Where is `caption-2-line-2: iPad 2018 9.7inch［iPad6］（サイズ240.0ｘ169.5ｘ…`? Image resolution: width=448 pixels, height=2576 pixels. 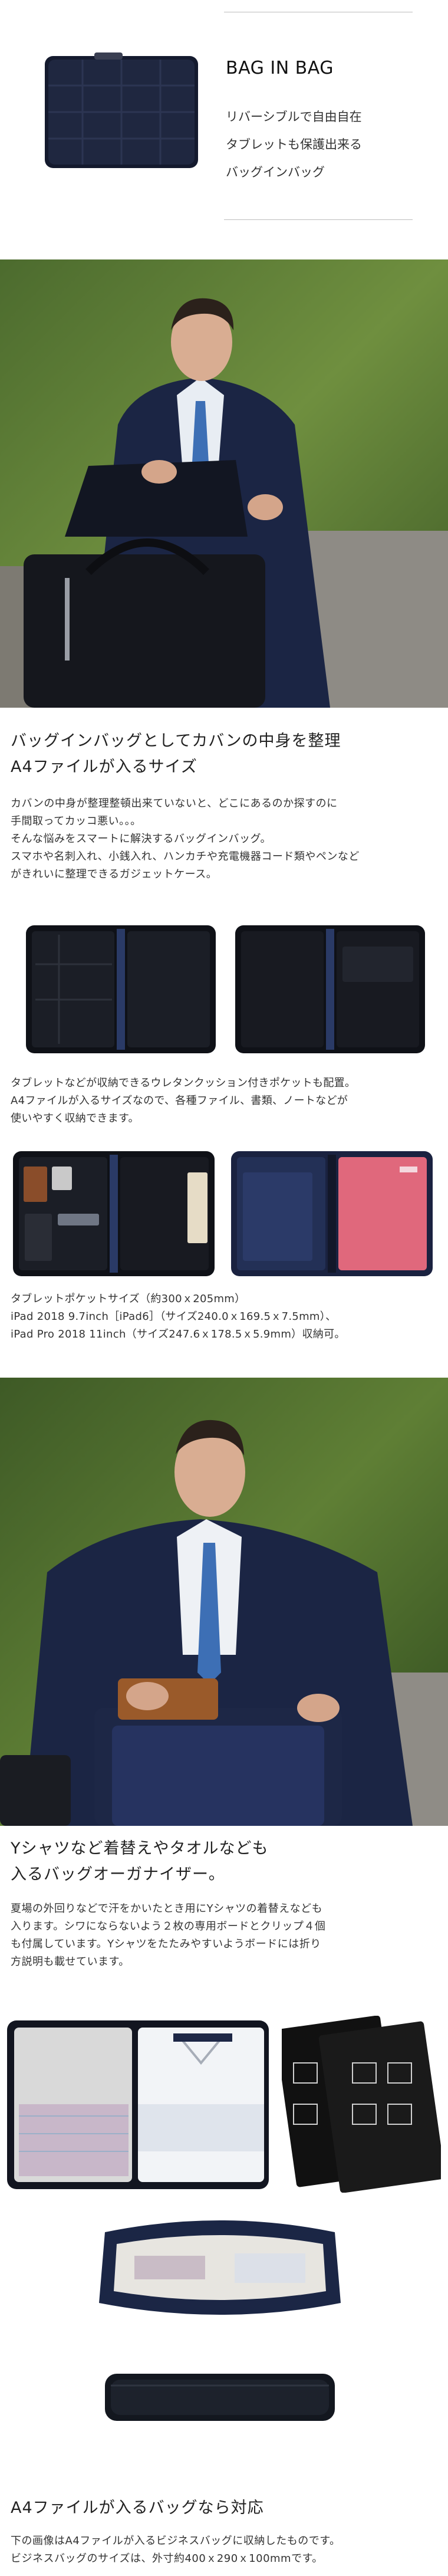
caption-2-line-2: iPad 2018 9.7inch［iPad6］（サイズ240.0ｘ169.5ｘ… is located at coordinates (174, 1316).